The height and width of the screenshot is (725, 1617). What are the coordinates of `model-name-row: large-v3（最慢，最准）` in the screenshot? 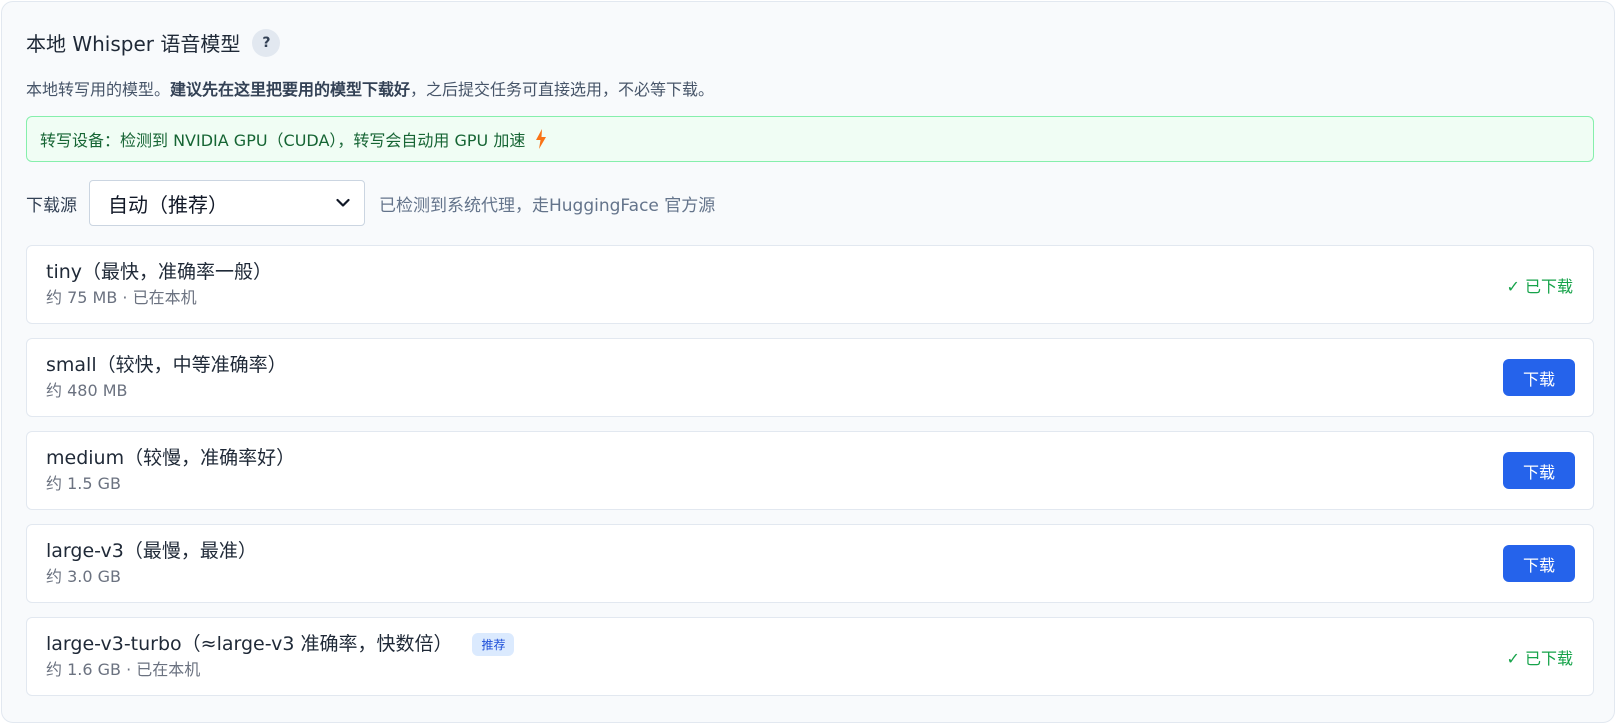 It's located at (151, 551).